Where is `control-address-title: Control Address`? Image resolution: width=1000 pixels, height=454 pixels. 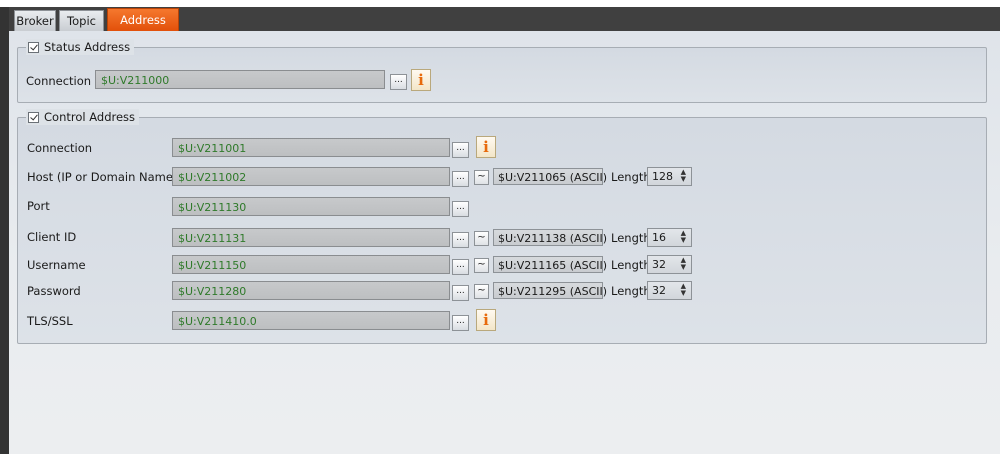
control-address-title: Control Address is located at coordinates (90, 117).